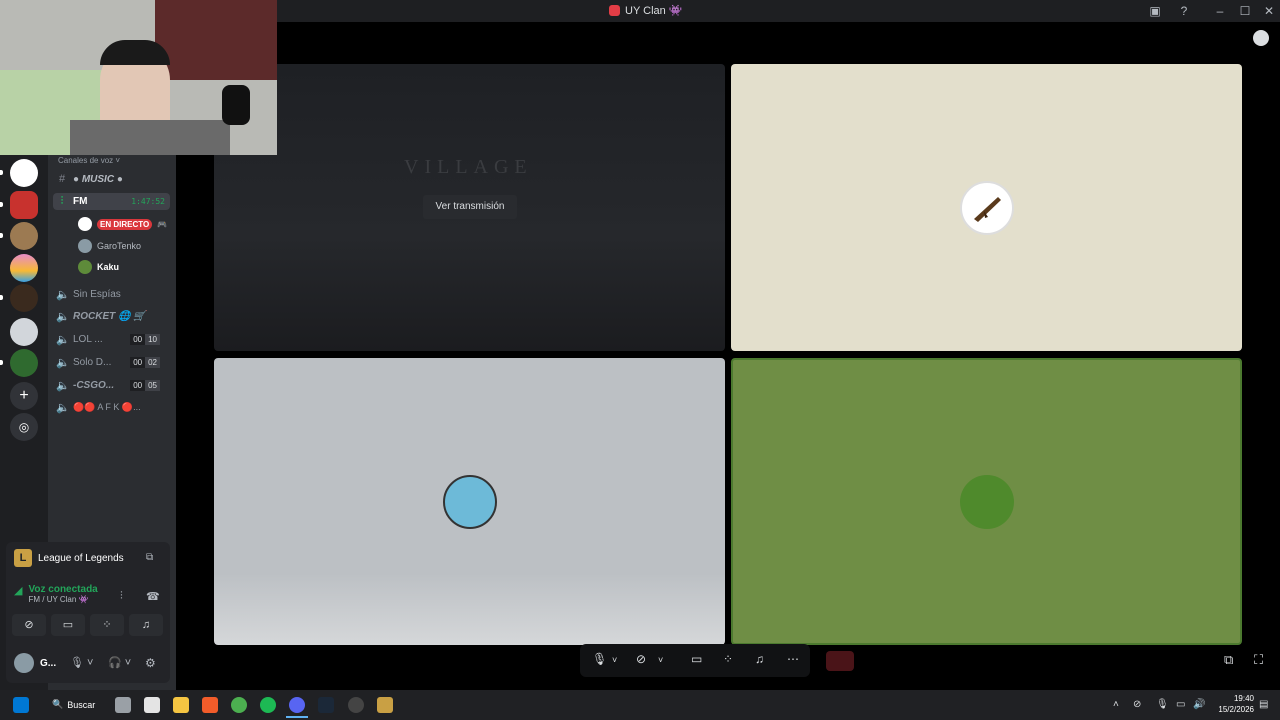 This screenshot has width=1280, height=720. I want to click on activities-button: ⁘, so click(107, 625).